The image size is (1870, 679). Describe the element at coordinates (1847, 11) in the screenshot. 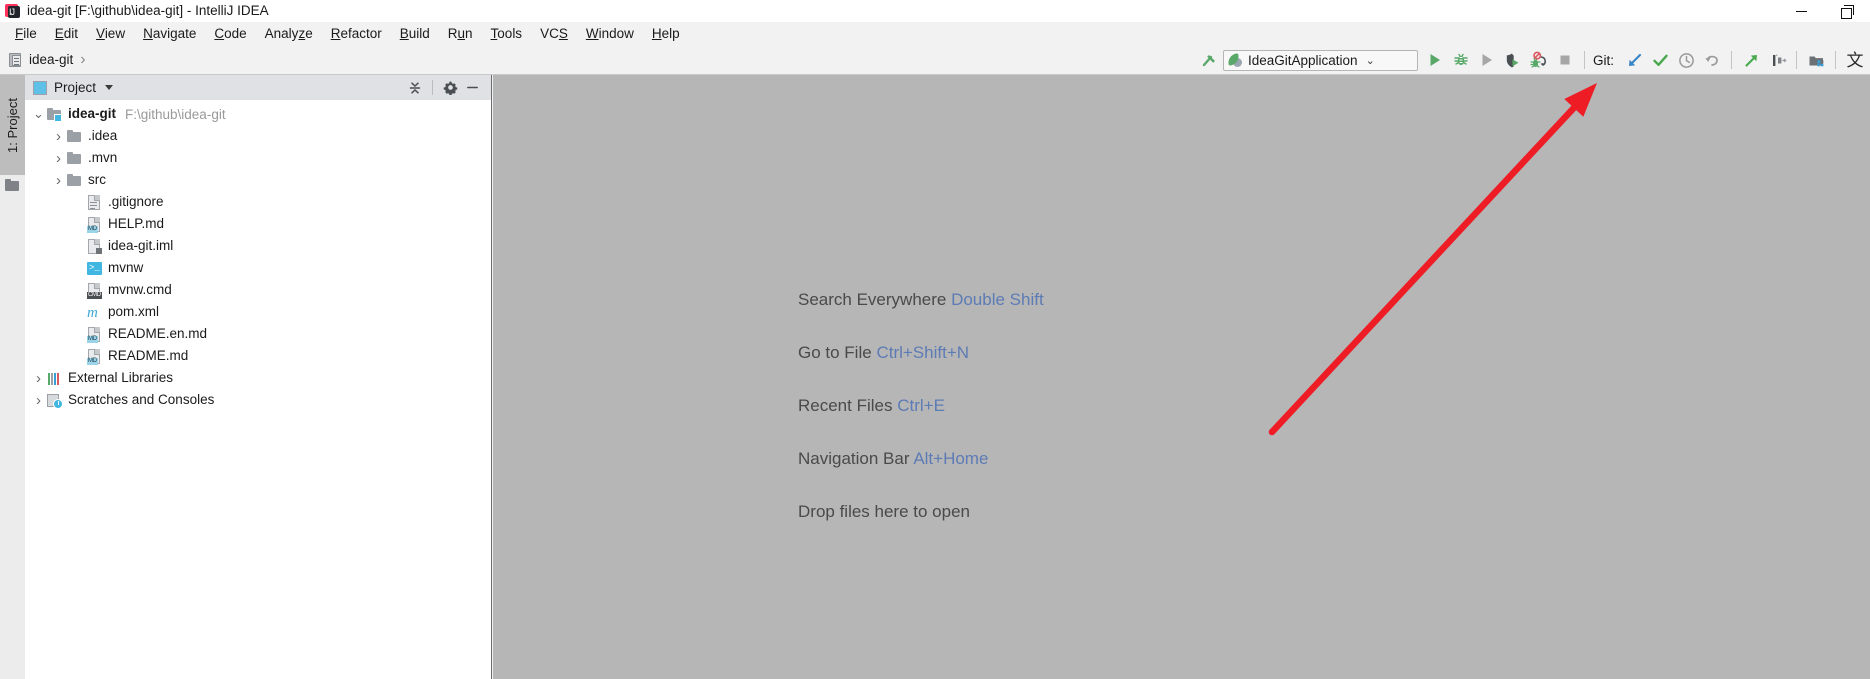

I see `maximize-button` at that location.